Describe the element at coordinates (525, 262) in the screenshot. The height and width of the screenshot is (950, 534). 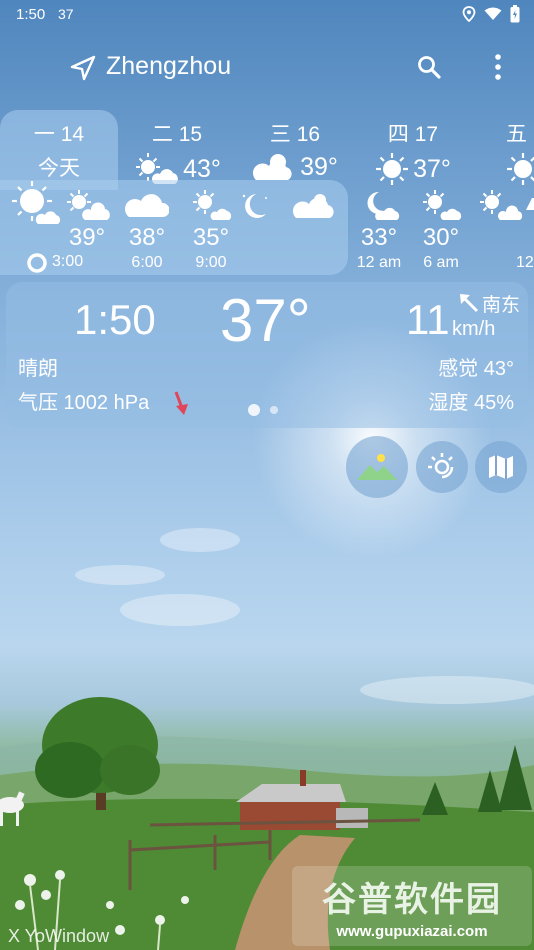
I see `hour-time: 12:` at that location.